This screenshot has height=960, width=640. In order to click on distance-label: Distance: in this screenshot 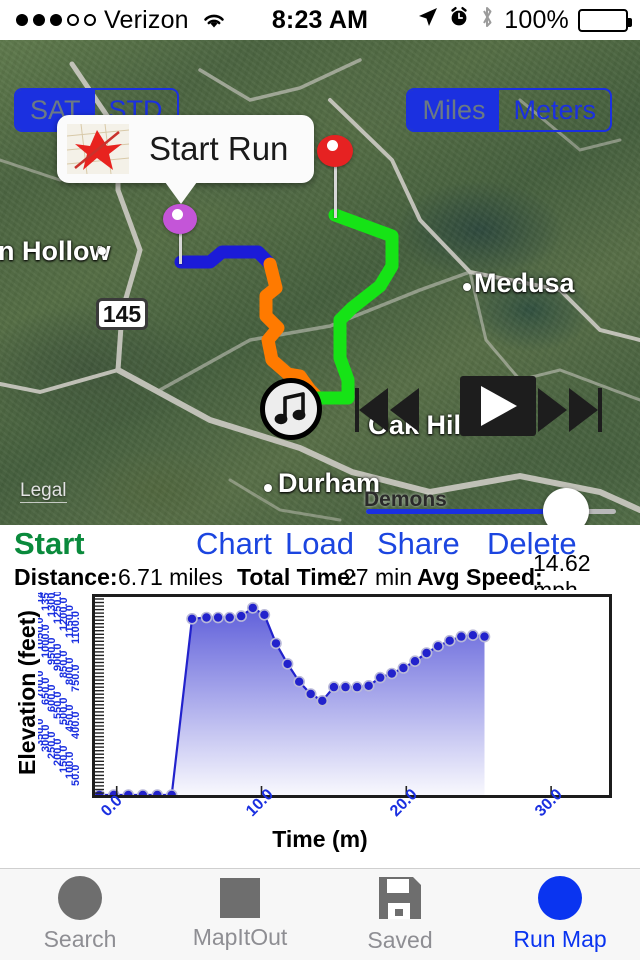, I will do `click(66, 576)`.